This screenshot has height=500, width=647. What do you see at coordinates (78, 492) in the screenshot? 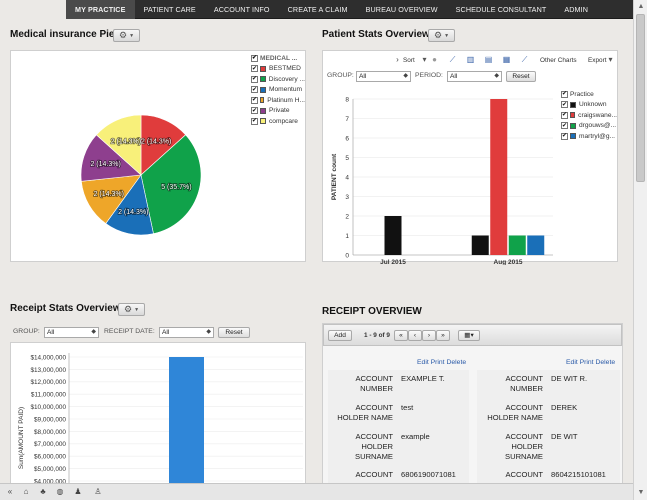
I see `users-icon: ♟` at bounding box center [78, 492].